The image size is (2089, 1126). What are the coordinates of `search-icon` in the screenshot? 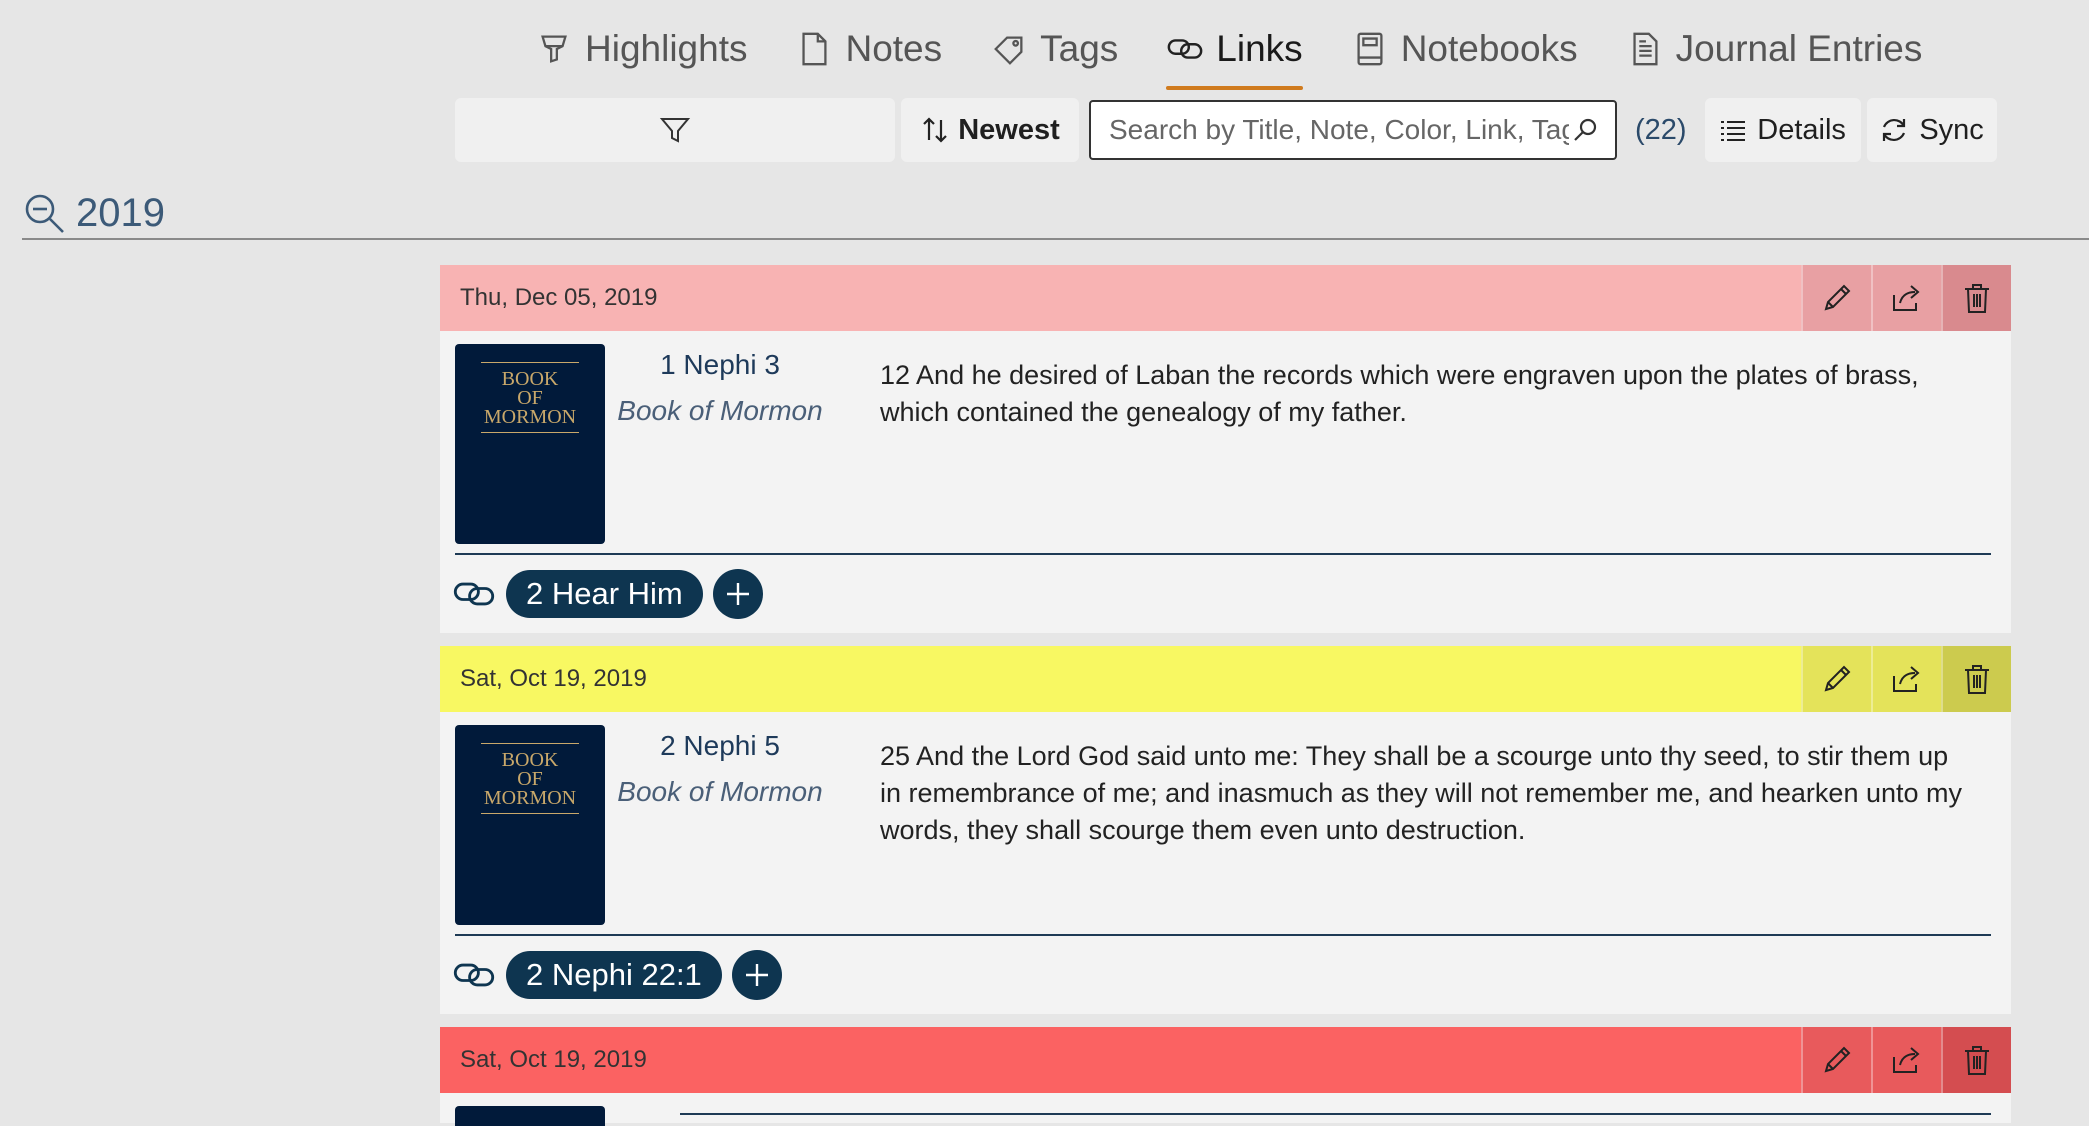 It's located at (1585, 130).